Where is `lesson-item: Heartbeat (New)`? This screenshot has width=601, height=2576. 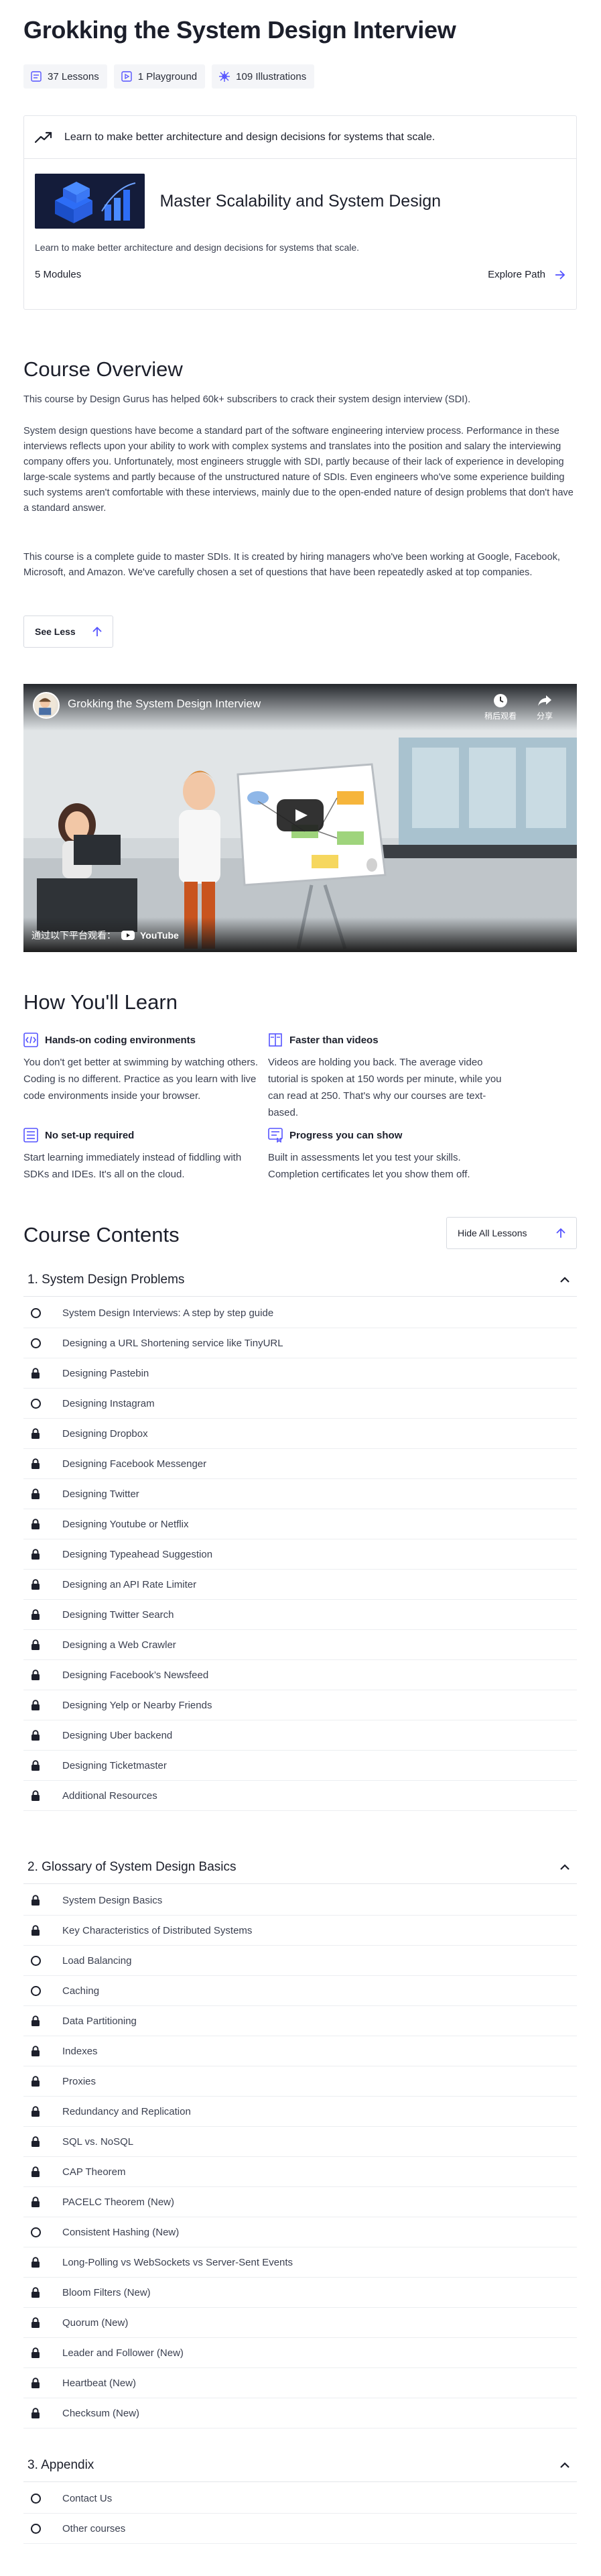
lesson-item: Heartbeat (New) is located at coordinates (300, 2383).